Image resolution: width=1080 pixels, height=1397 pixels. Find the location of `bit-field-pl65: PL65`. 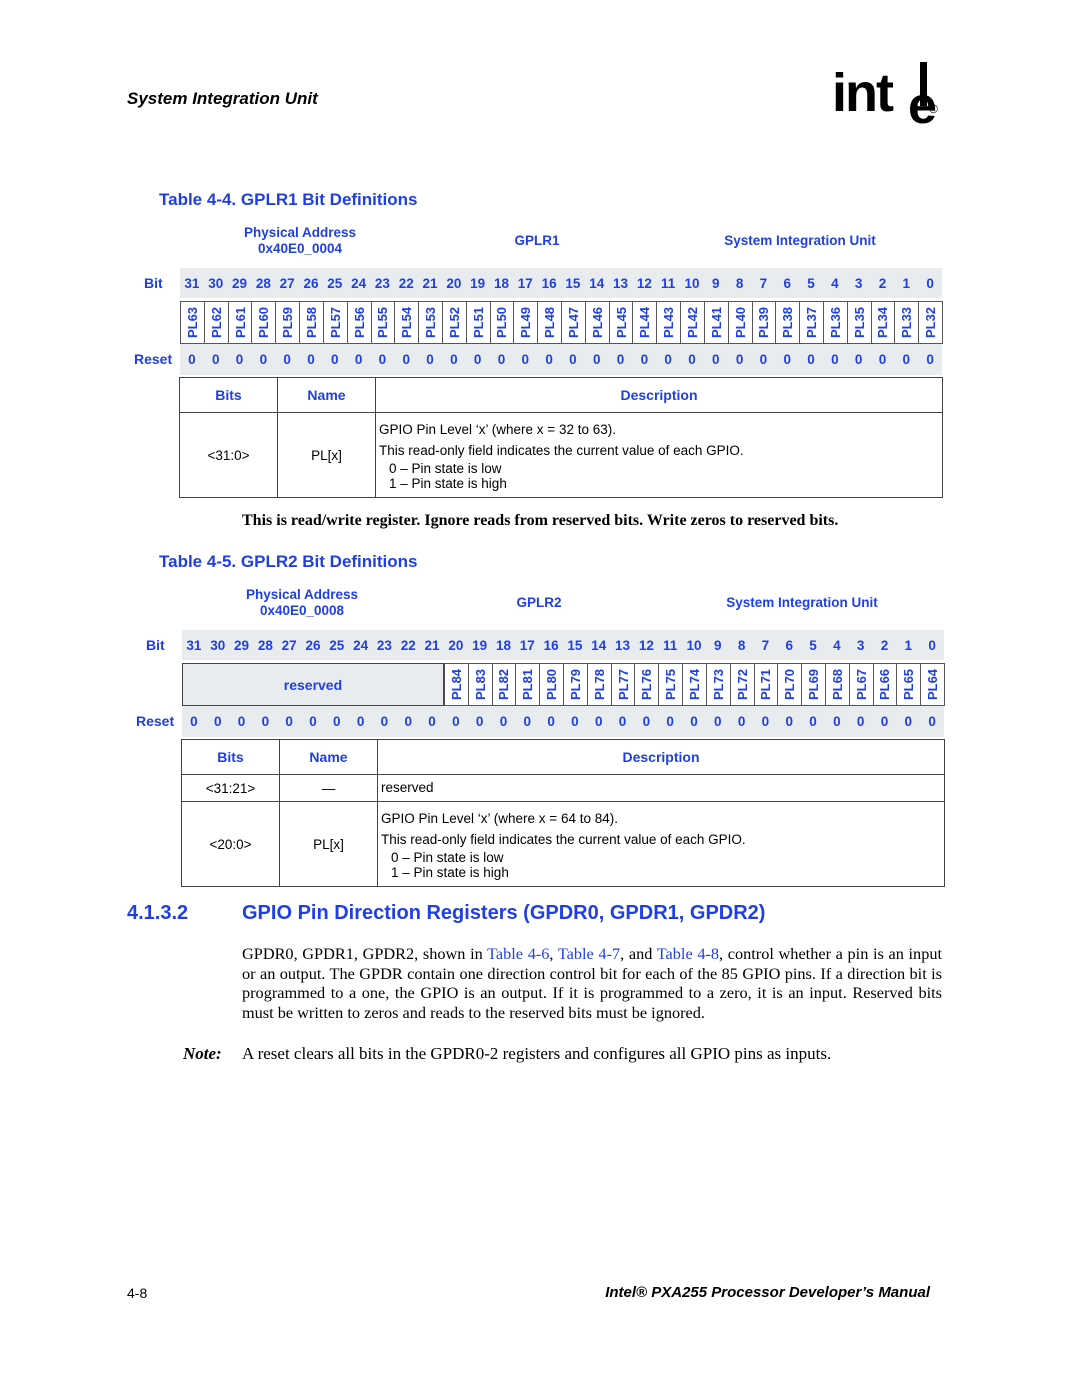

bit-field-pl65: PL65 is located at coordinates (909, 684).